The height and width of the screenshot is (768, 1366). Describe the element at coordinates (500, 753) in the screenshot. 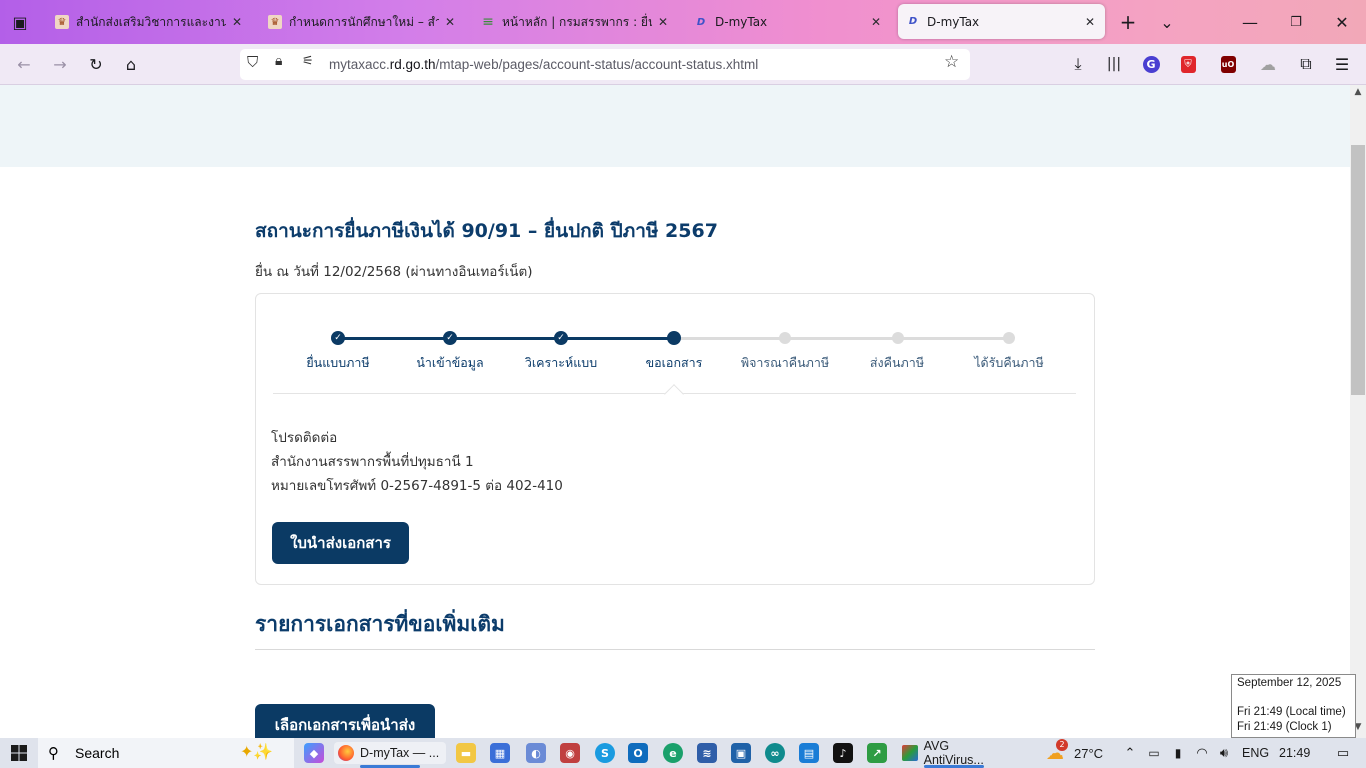

I see `store-icon: ▦` at that location.